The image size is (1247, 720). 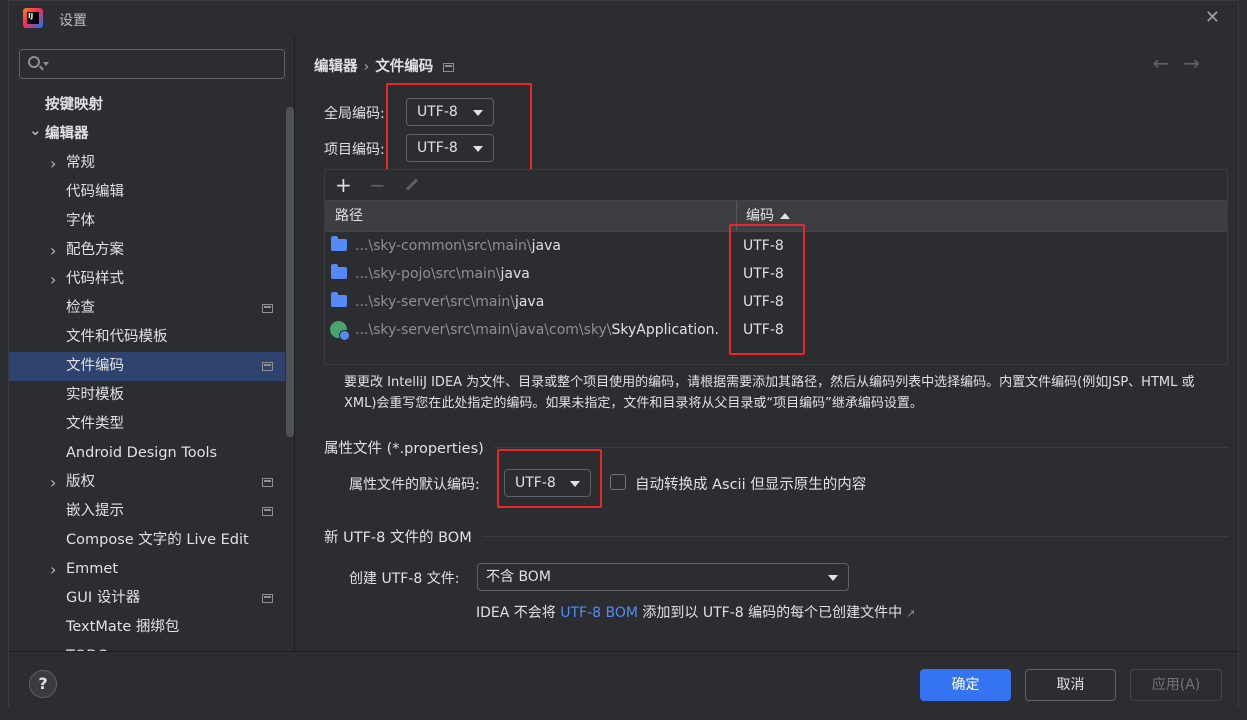 What do you see at coordinates (518, 613) in the screenshot?
I see `bom-note-prefix: IDEA 不会将` at bounding box center [518, 613].